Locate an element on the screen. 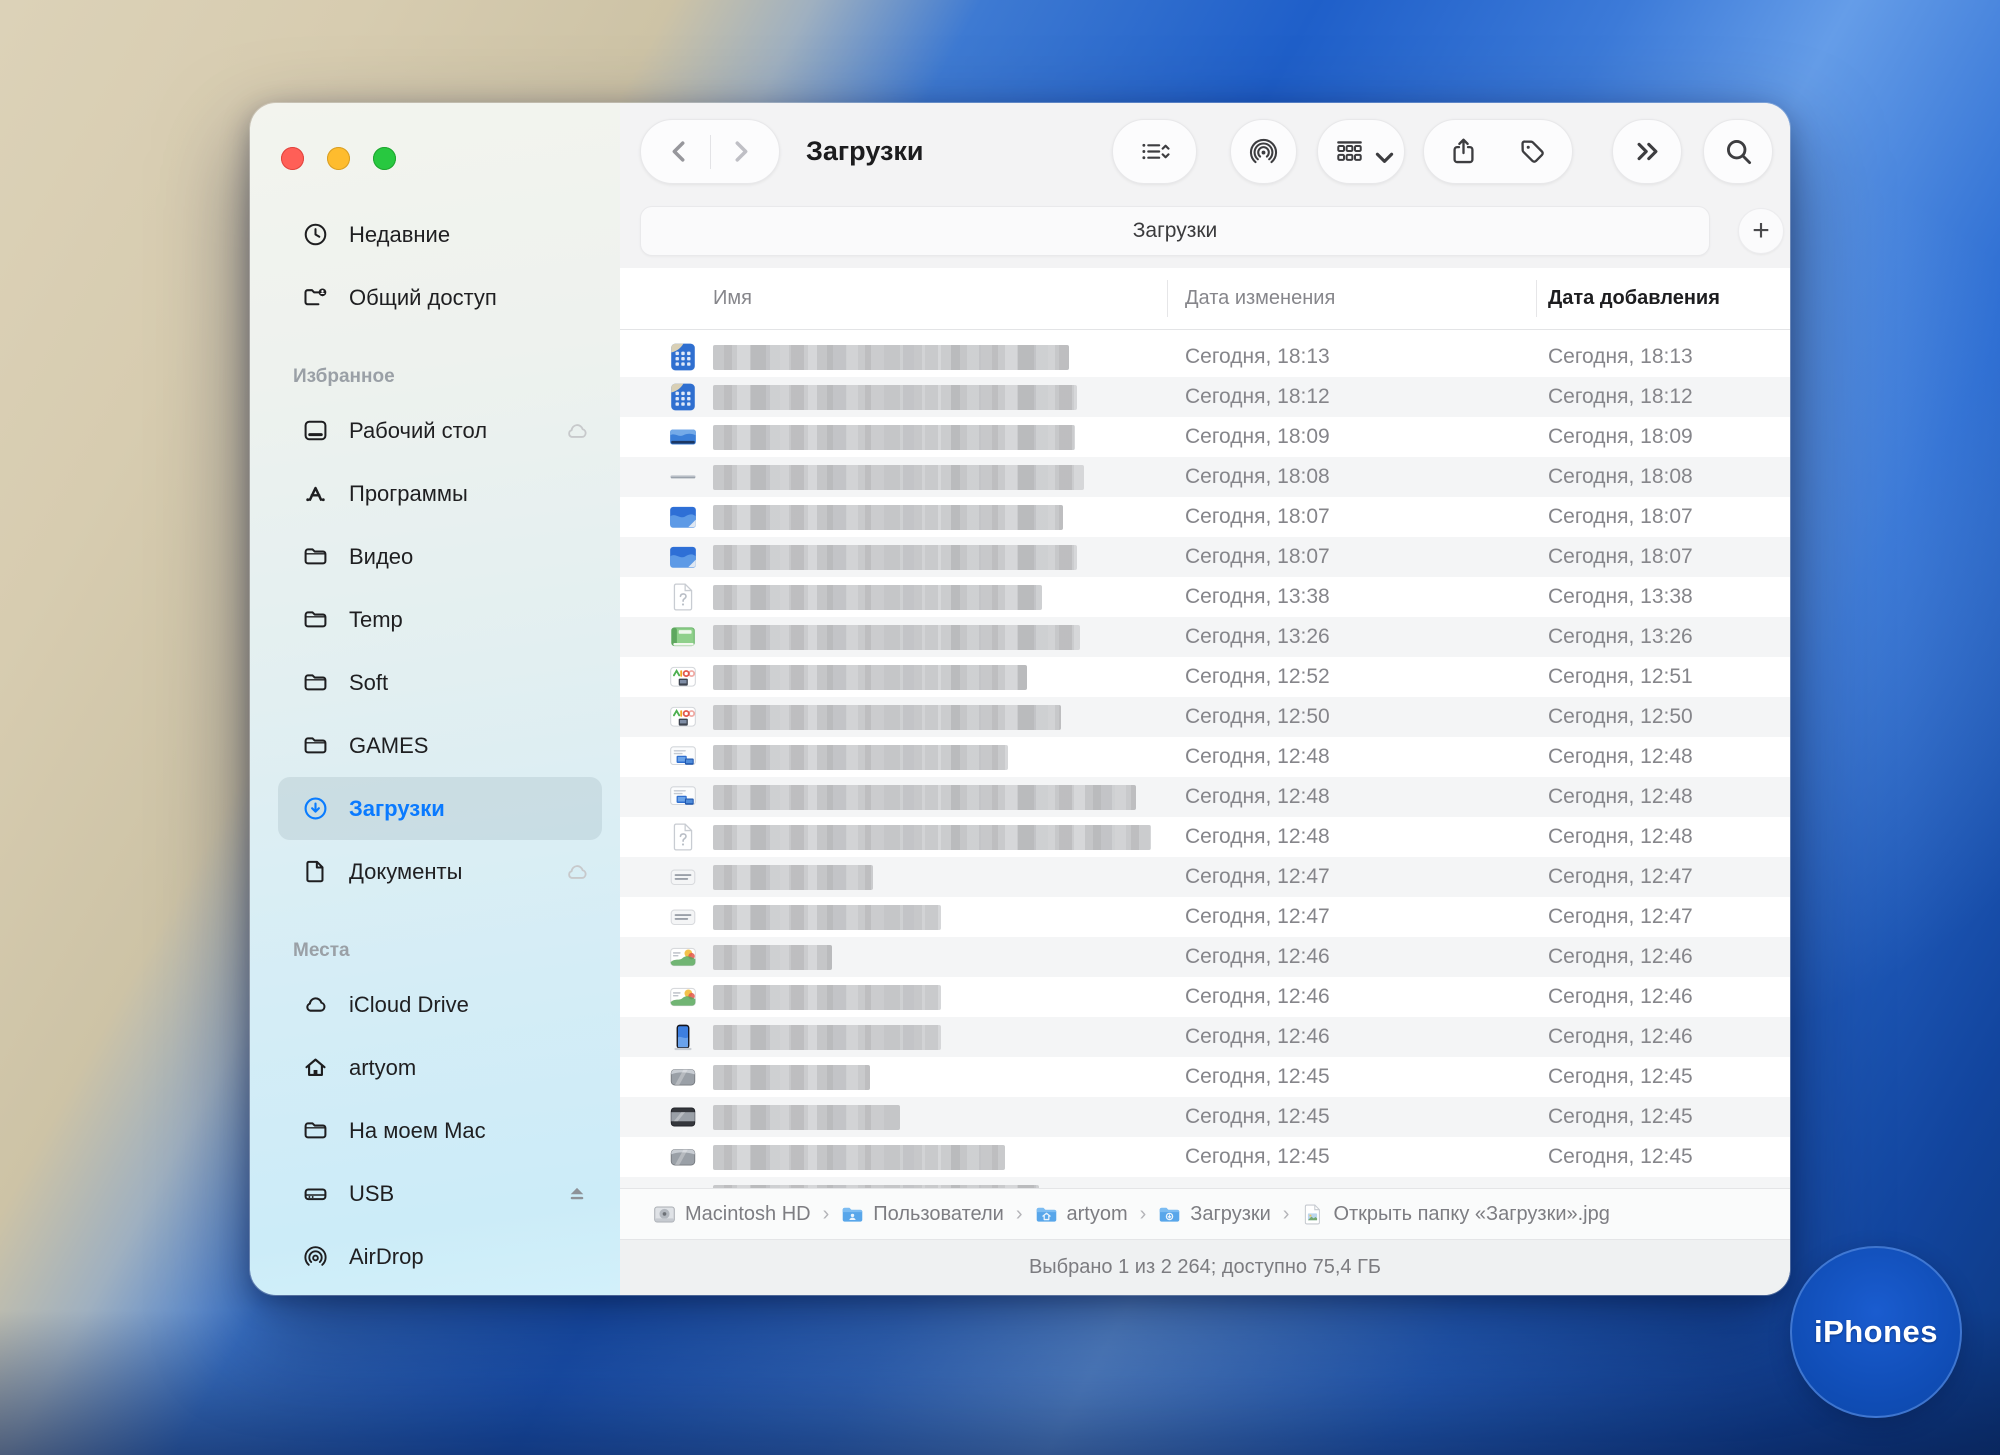  sidebar-item-icloud-drive: iCloud Drive is located at coordinates (440, 1004).